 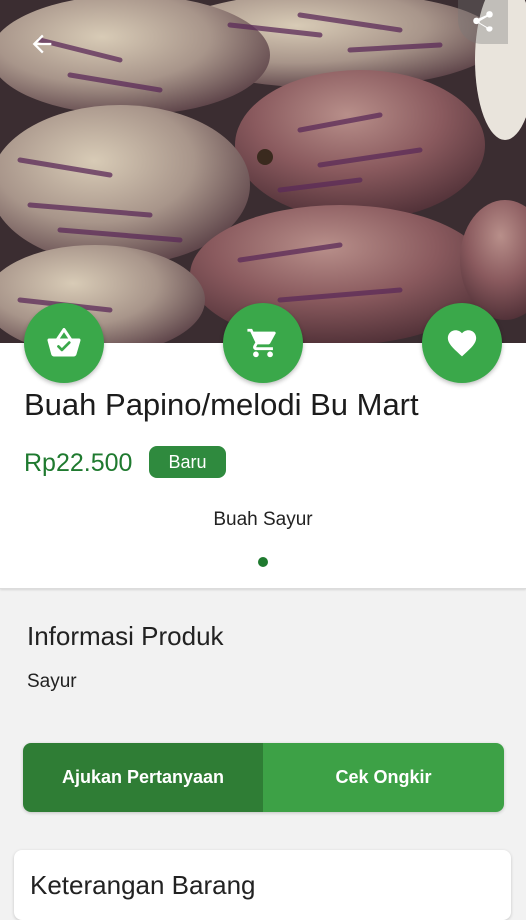 What do you see at coordinates (263, 562) in the screenshot?
I see `carousel-indicator-dot` at bounding box center [263, 562].